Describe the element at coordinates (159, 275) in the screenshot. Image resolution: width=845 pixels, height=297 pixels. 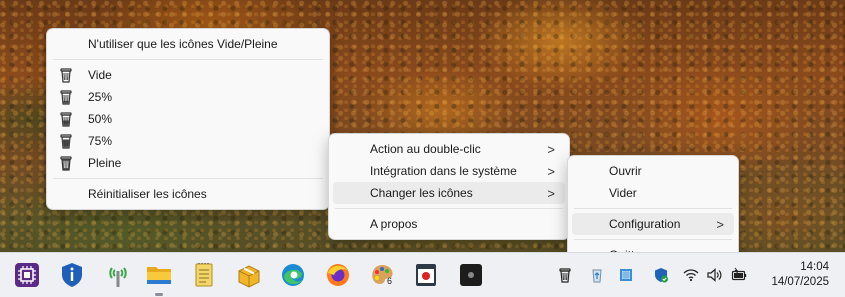
I see `file-explorer-icon` at that location.